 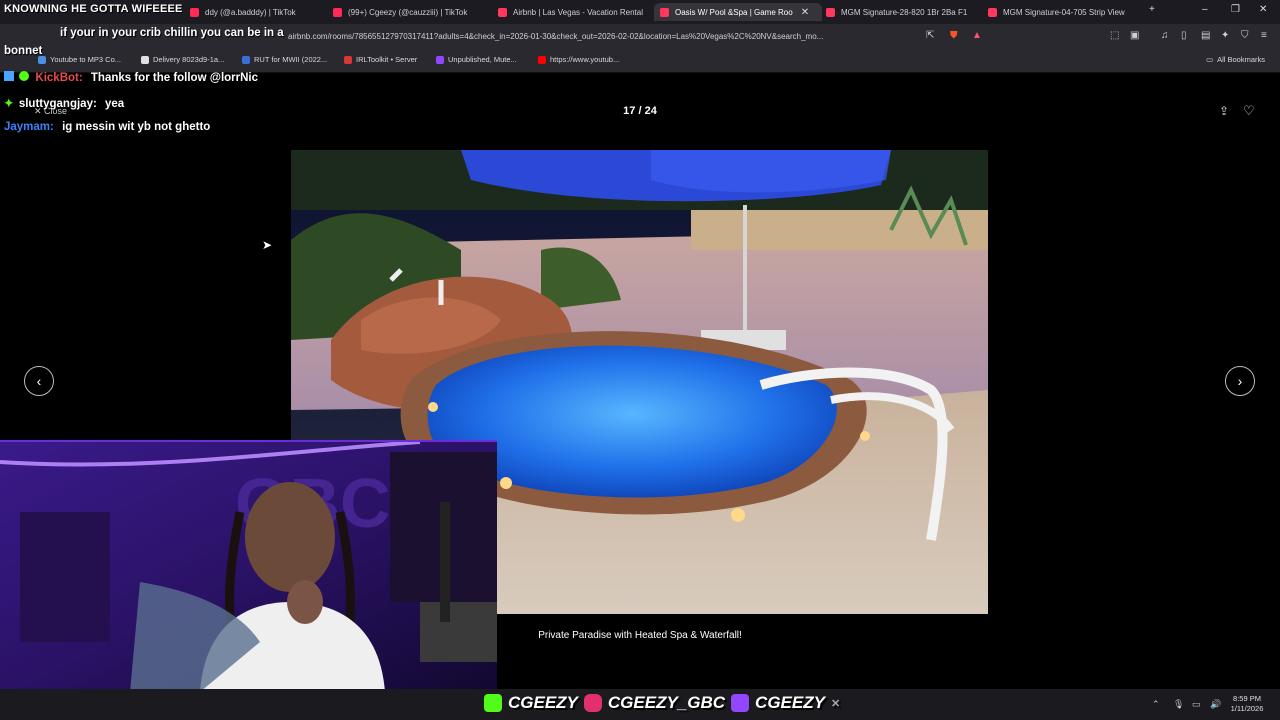 I want to click on extensions-icon: ⬚, so click(x=1114, y=35).